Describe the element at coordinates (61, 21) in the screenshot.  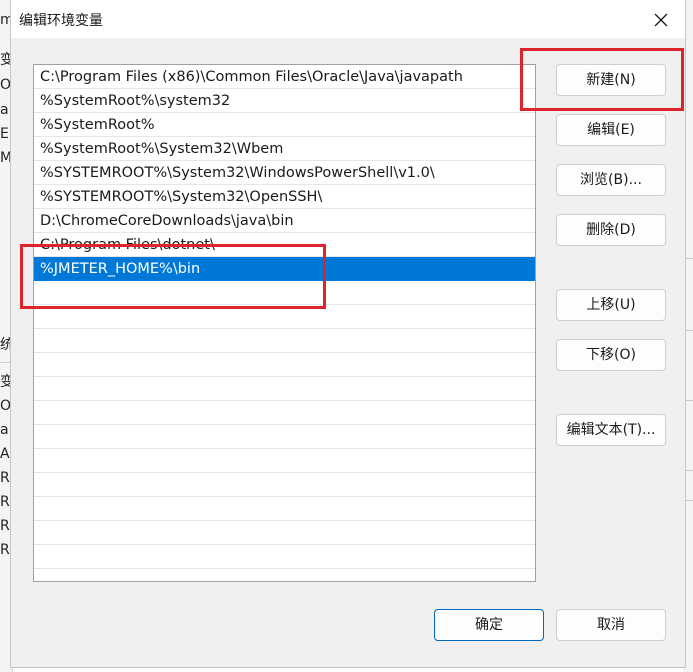
I see `dialog-title: 编辑环境变量` at that location.